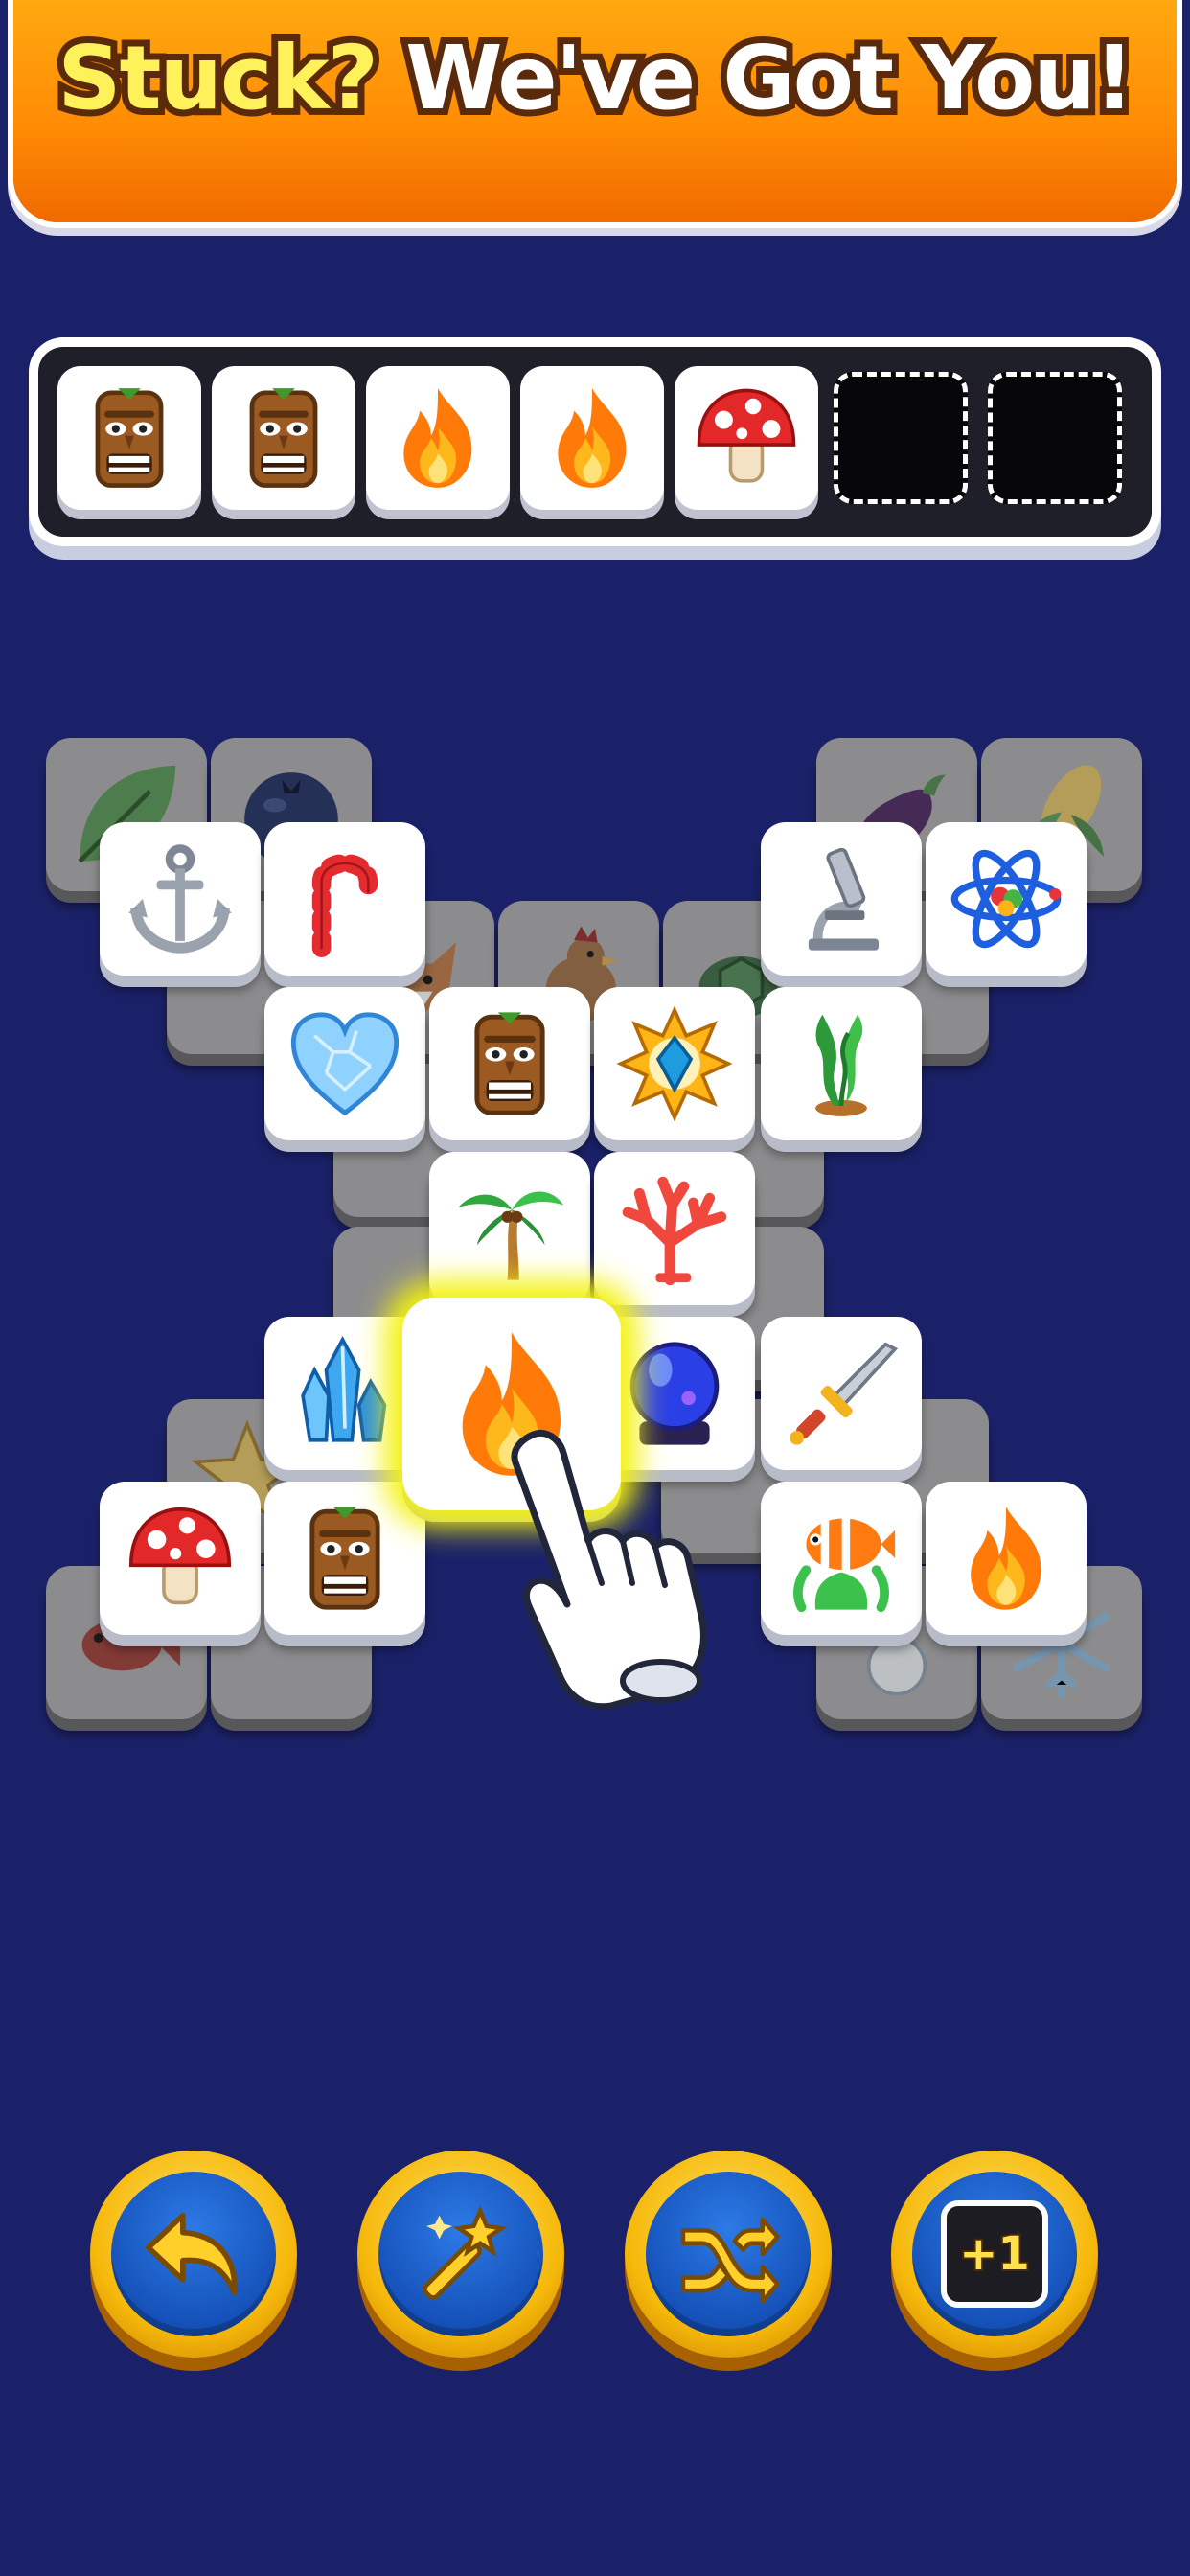  I want to click on tile-seaweed, so click(842, 1063).